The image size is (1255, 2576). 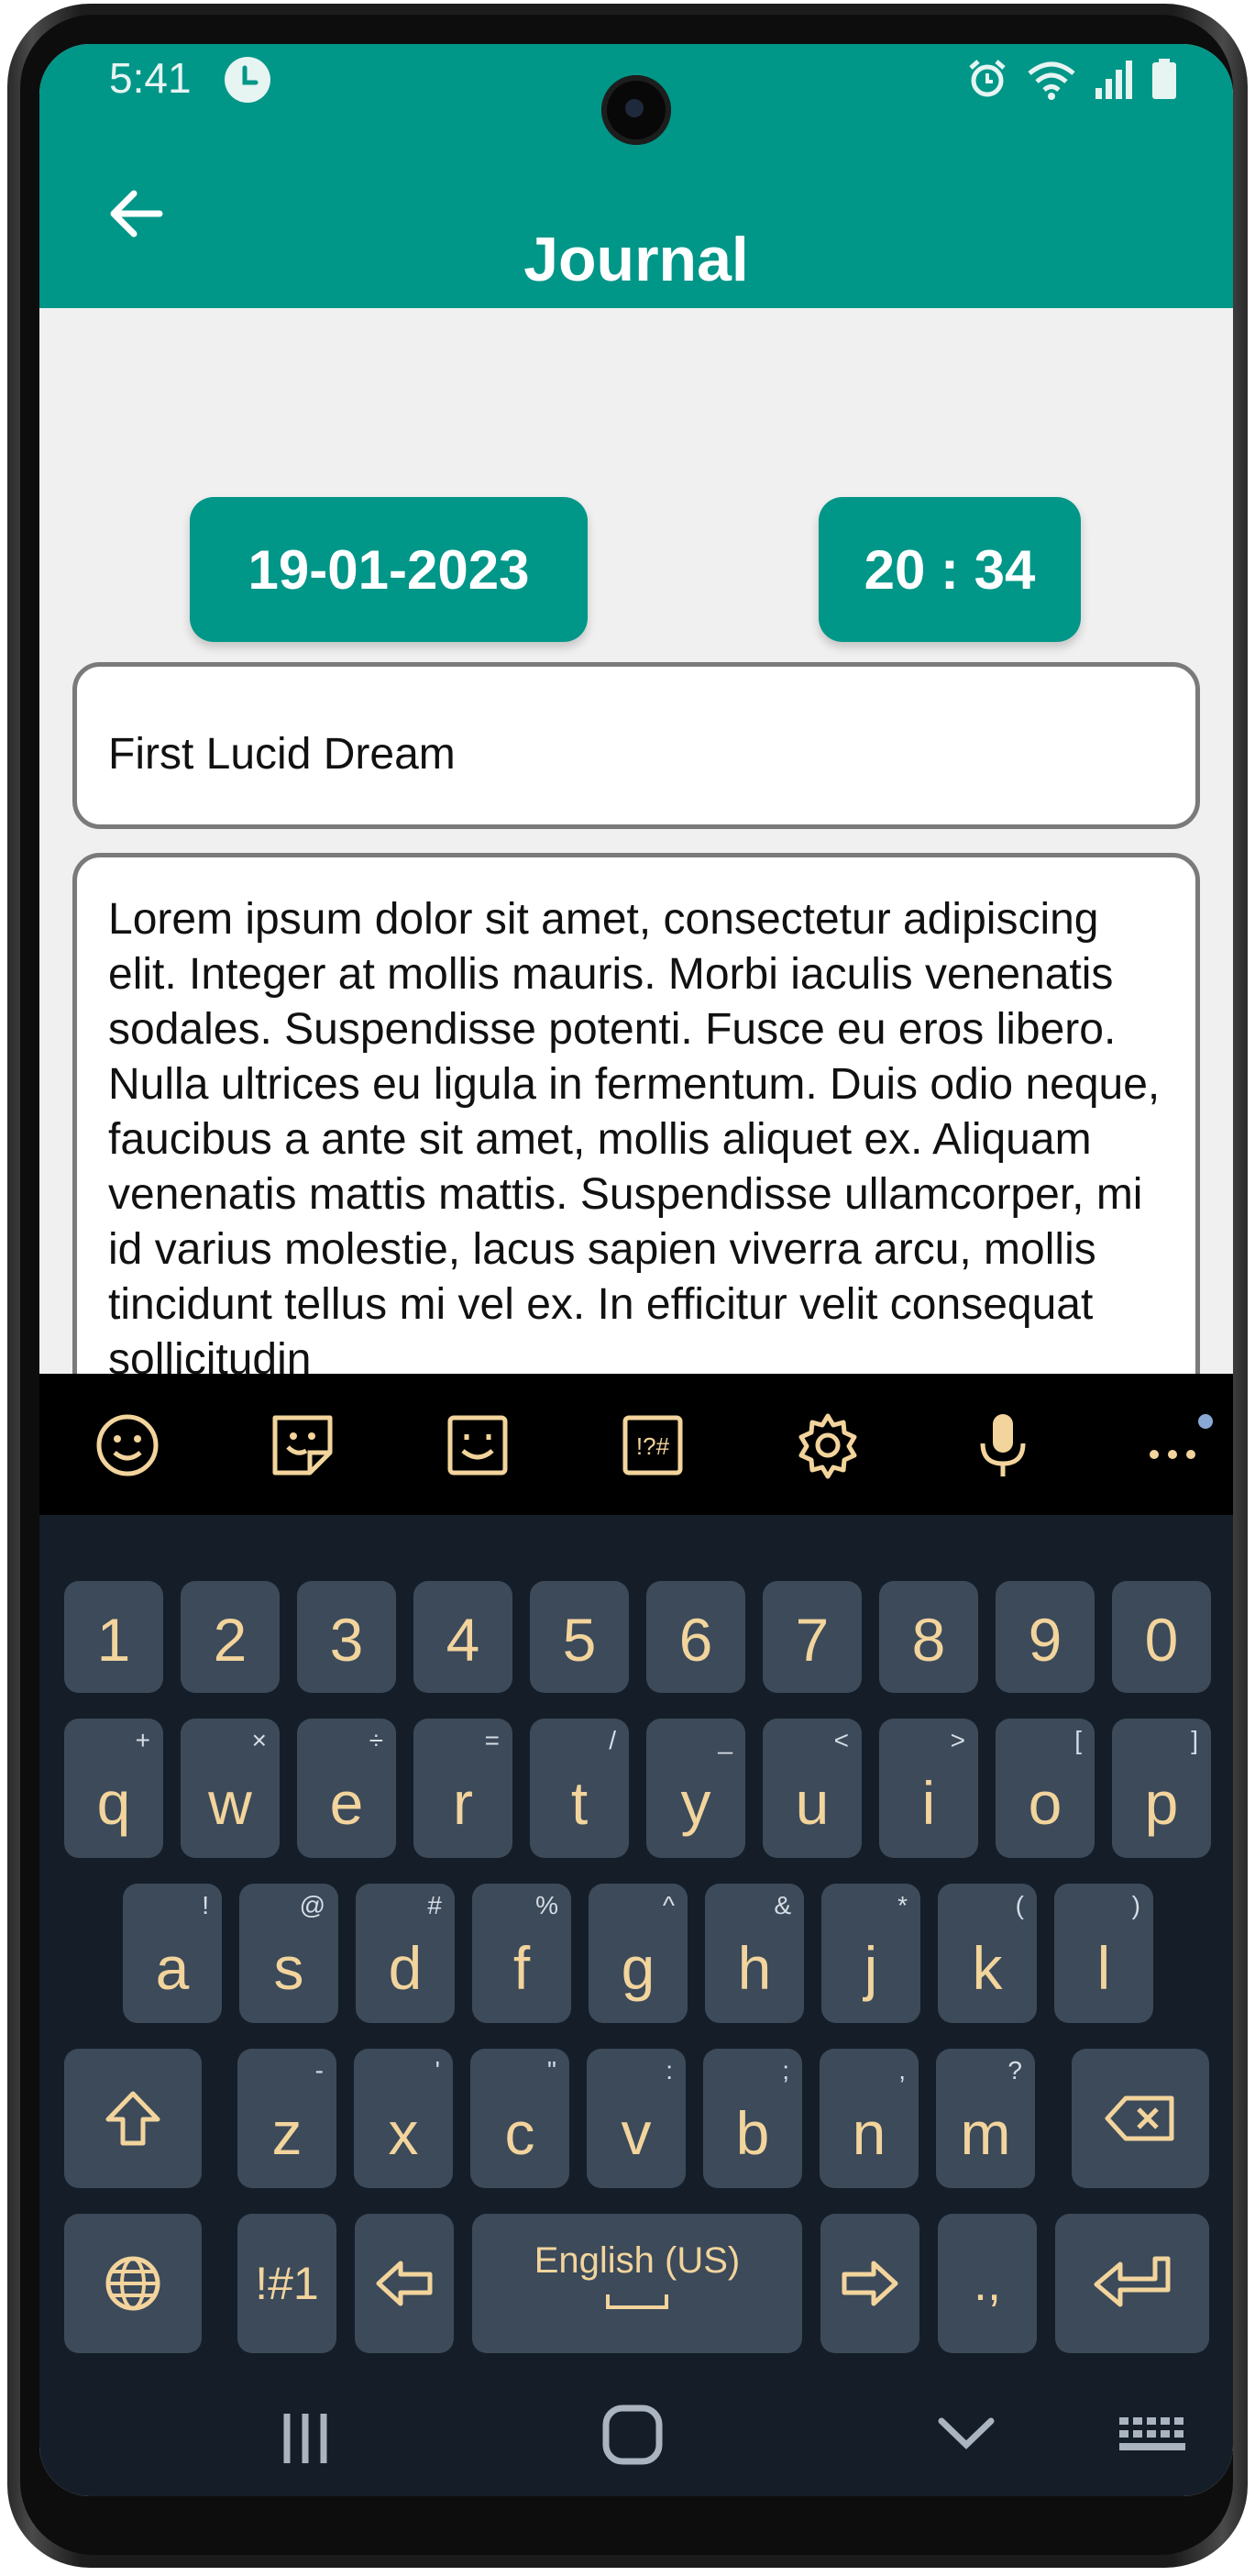 What do you see at coordinates (637, 2283) in the screenshot?
I see `space-key: English (US)` at bounding box center [637, 2283].